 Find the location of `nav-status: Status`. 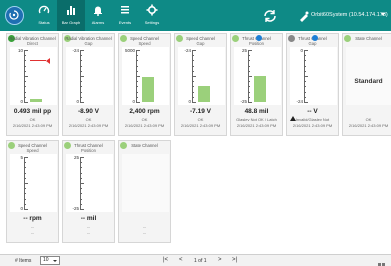

nav-status: Status is located at coordinates (44, 15).